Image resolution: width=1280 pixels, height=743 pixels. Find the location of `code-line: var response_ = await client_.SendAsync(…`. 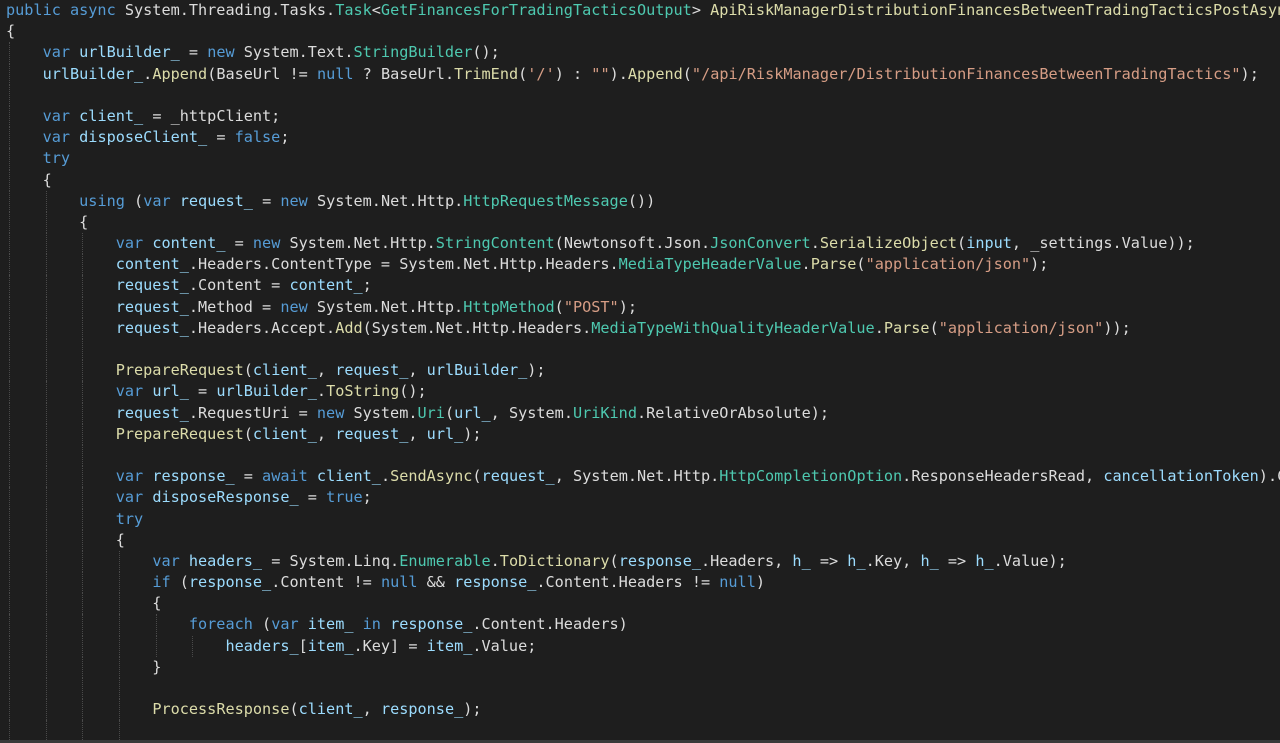

code-line: var response_ = await client_.SendAsync(… is located at coordinates (640, 477).